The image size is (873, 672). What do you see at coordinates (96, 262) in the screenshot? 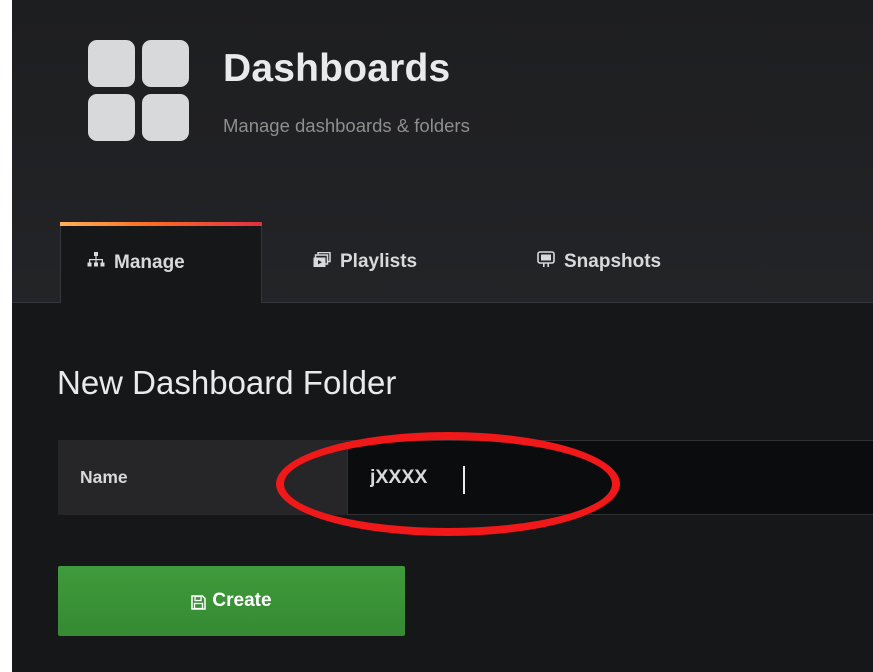
I see `sitemap-icon` at bounding box center [96, 262].